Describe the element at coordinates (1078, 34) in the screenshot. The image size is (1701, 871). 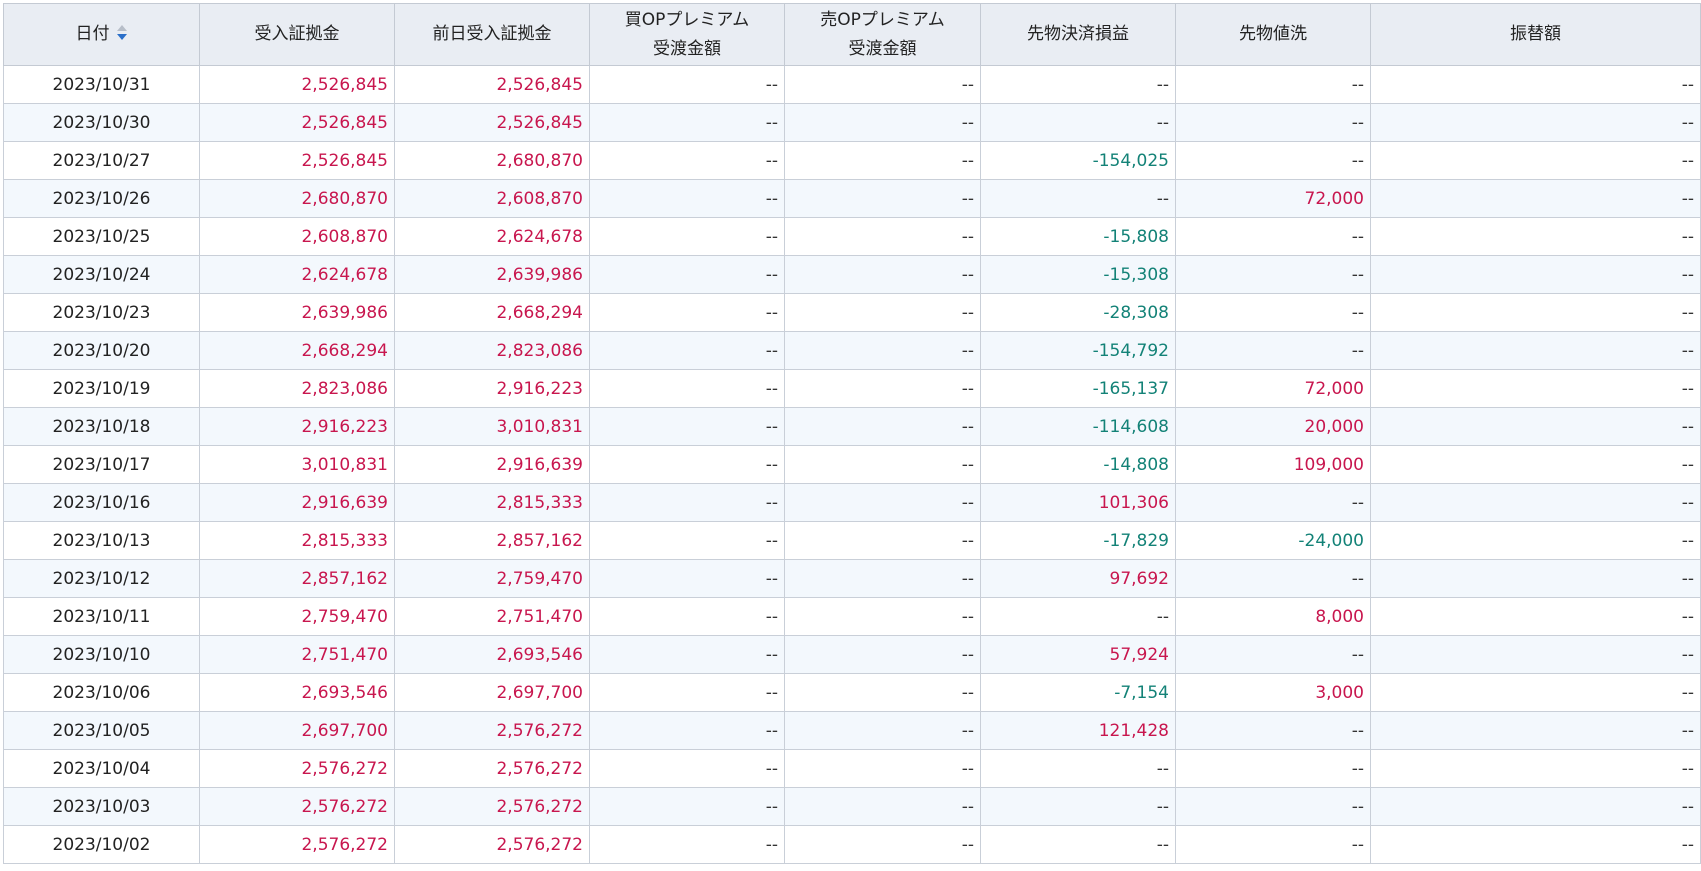
I see `column-header-futures-settlement-pl: 先物決済損益` at that location.